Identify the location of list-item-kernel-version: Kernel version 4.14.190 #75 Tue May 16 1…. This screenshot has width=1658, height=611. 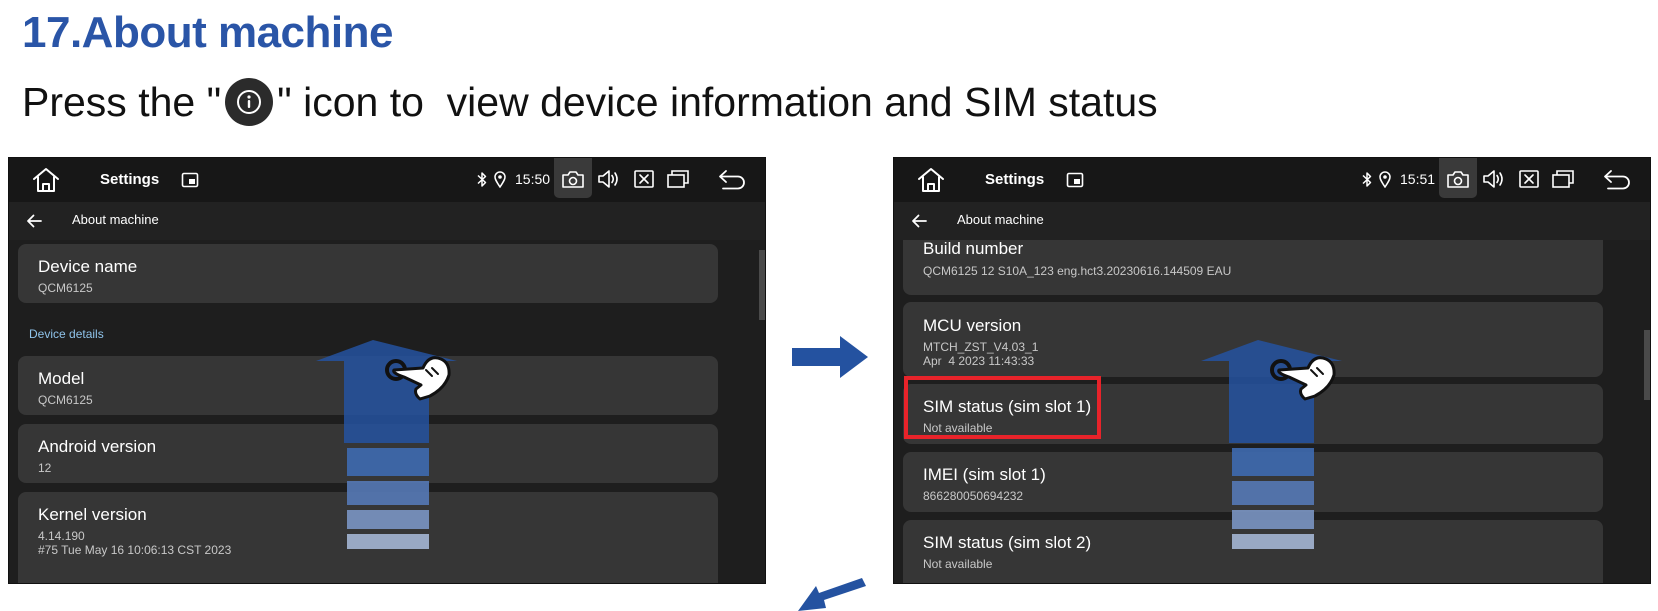
(368, 537).